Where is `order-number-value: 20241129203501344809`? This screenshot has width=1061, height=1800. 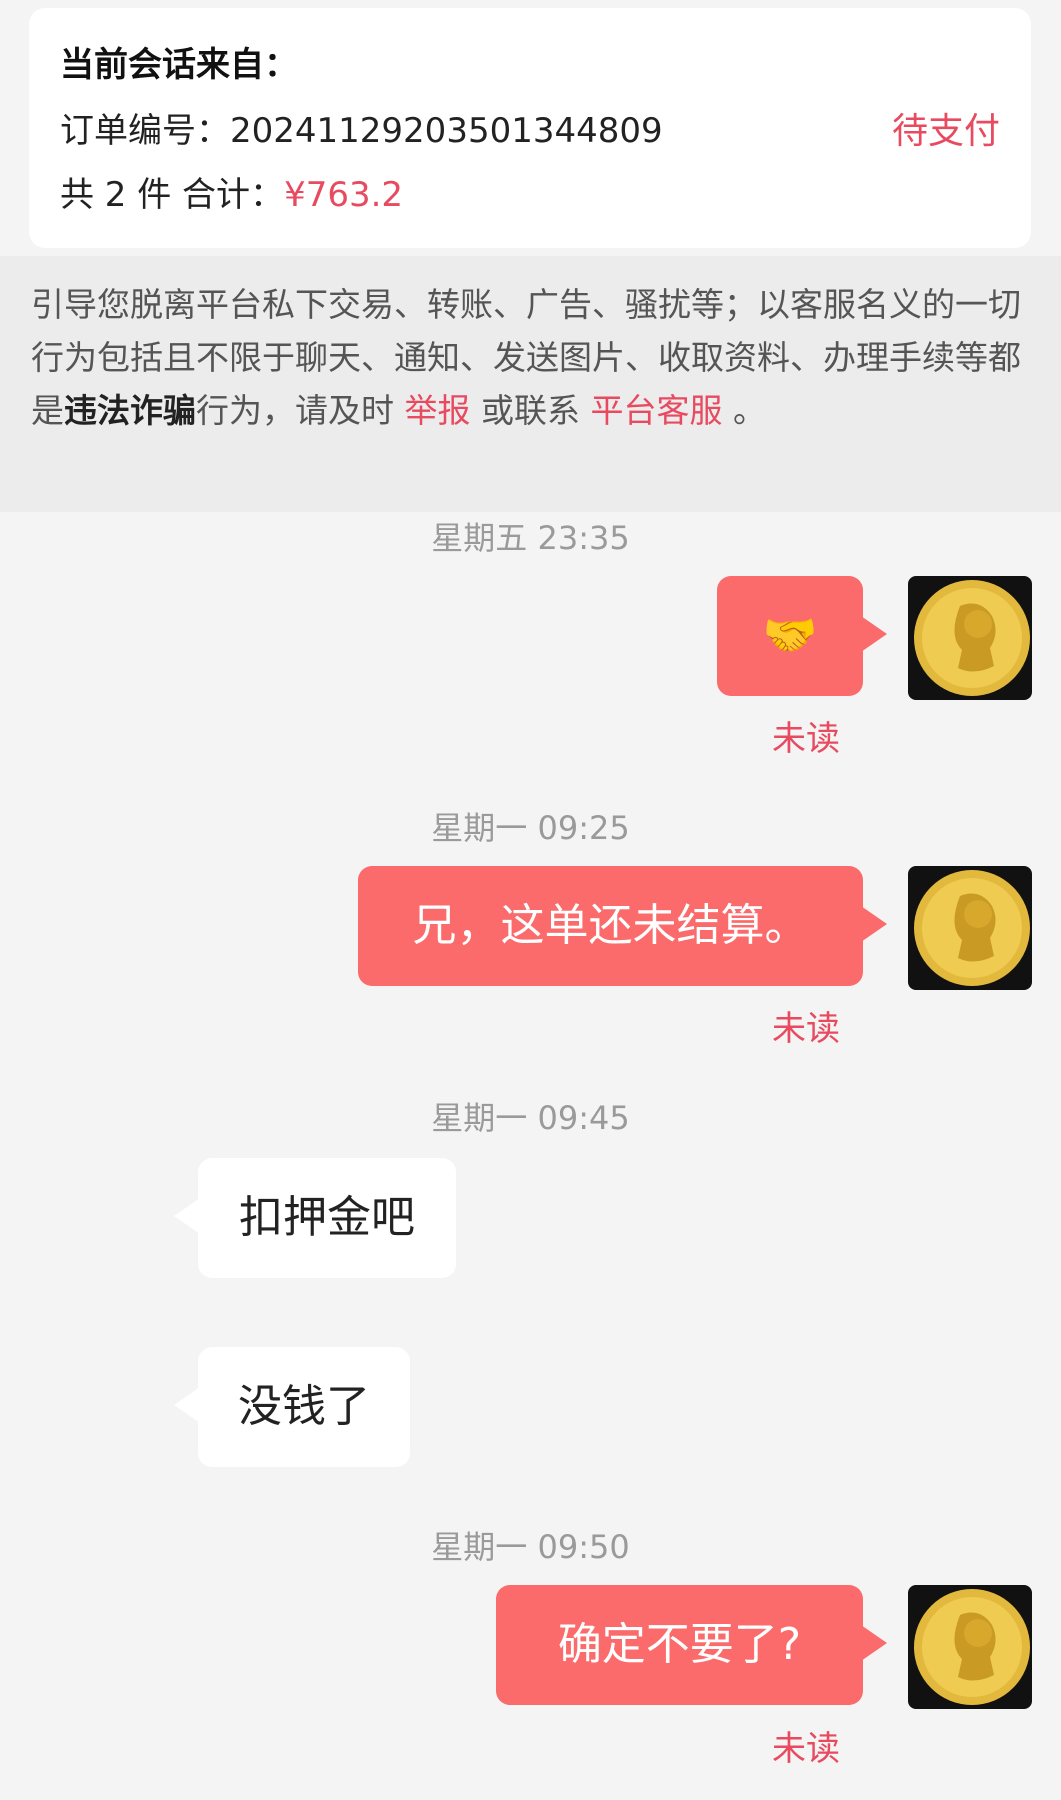 order-number-value: 20241129203501344809 is located at coordinates (446, 131).